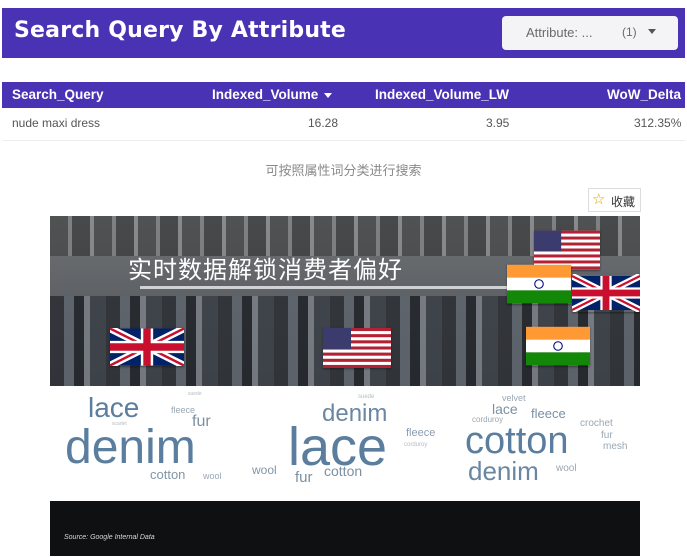 The height and width of the screenshot is (557, 687). I want to click on cell-search-query: nude maxi dress, so click(56, 123).